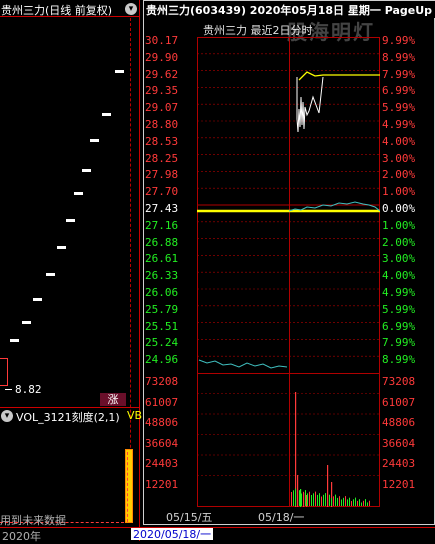 The height and width of the screenshot is (544, 435). Describe the element at coordinates (281, 517) in the screenshot. I see `date-label-right: 05/18/一` at that location.